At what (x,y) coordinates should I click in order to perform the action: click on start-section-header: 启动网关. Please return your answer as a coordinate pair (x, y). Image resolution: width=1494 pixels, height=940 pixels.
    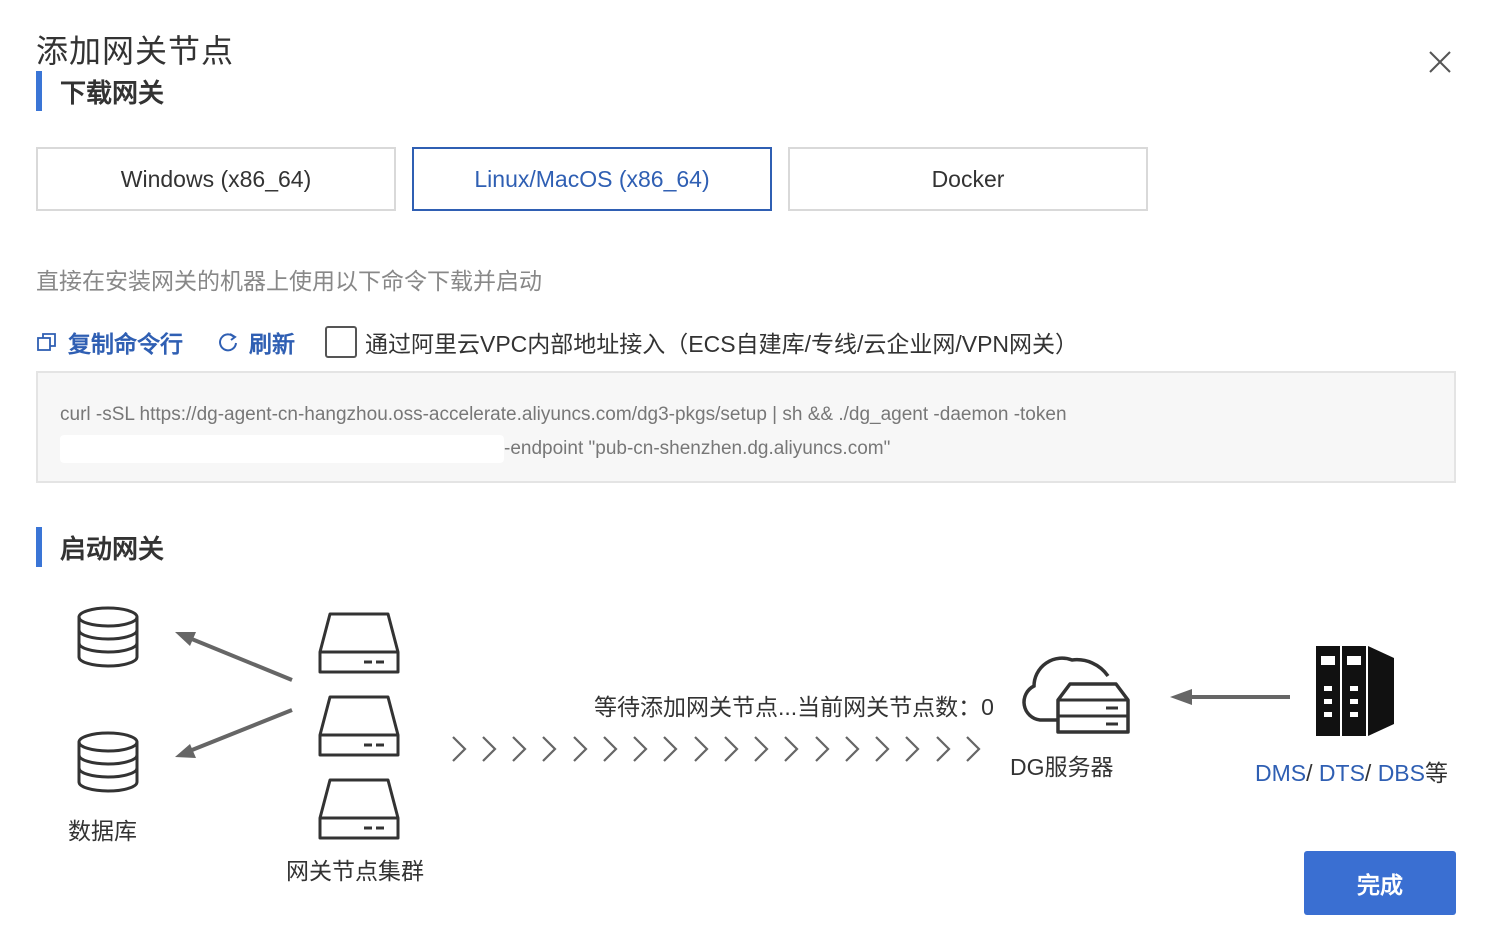
    Looking at the image, I should click on (100, 547).